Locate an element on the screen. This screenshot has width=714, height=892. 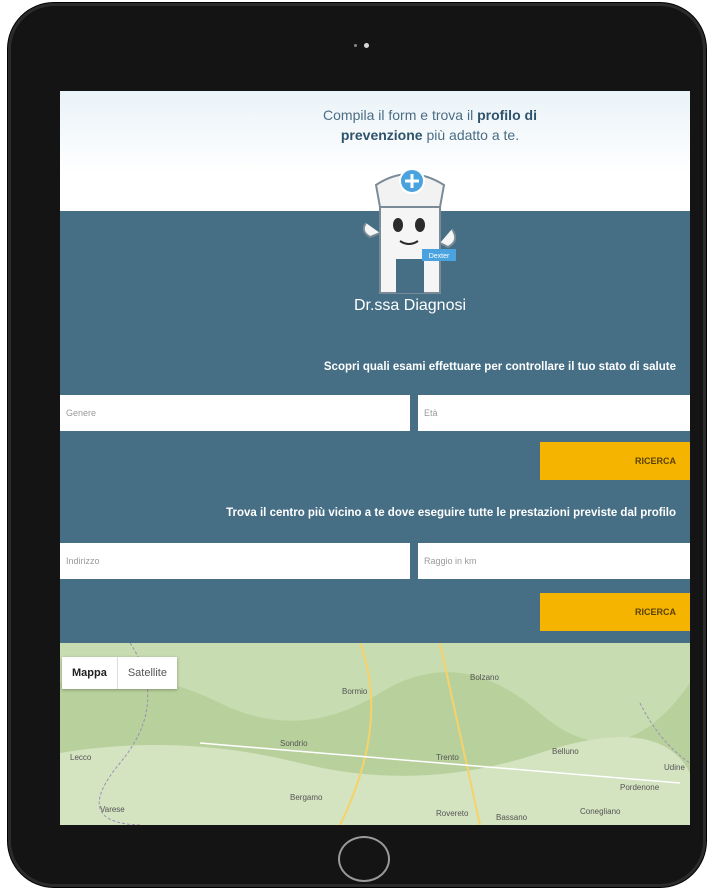
headline-line-2: prevenzione più adatto a te. is located at coordinates (430, 135).